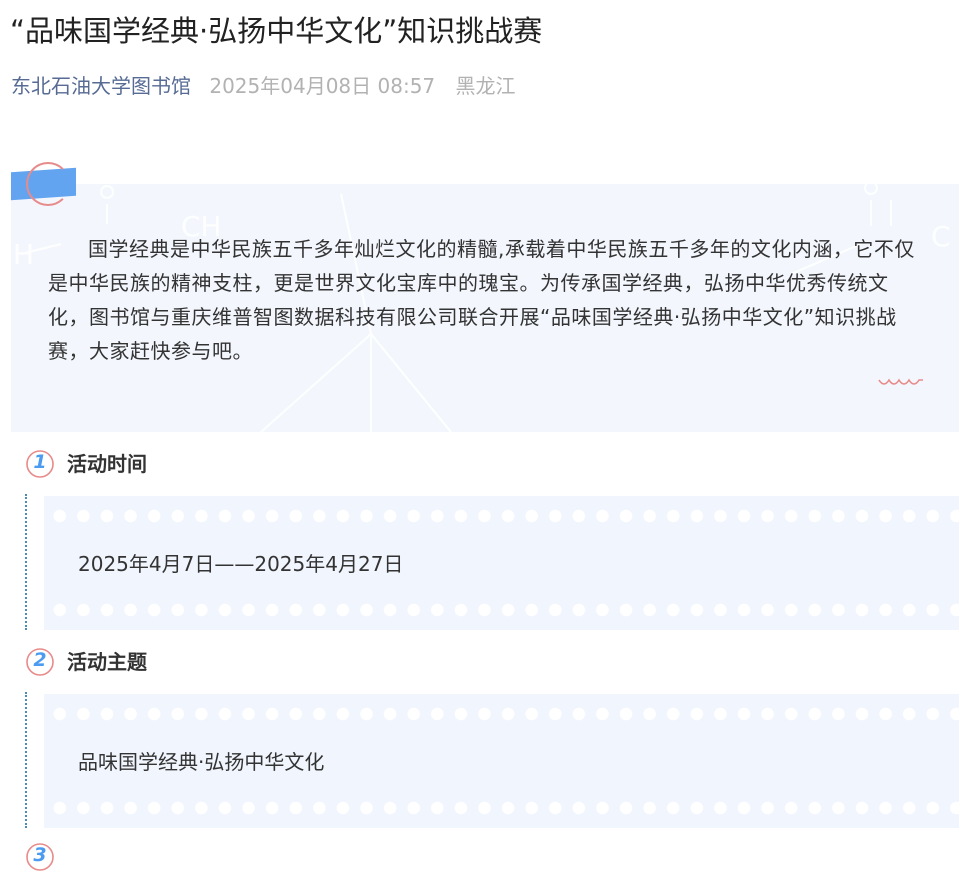 Image resolution: width=976 pixels, height=876 pixels. I want to click on number-badge-3: 3, so click(40, 857).